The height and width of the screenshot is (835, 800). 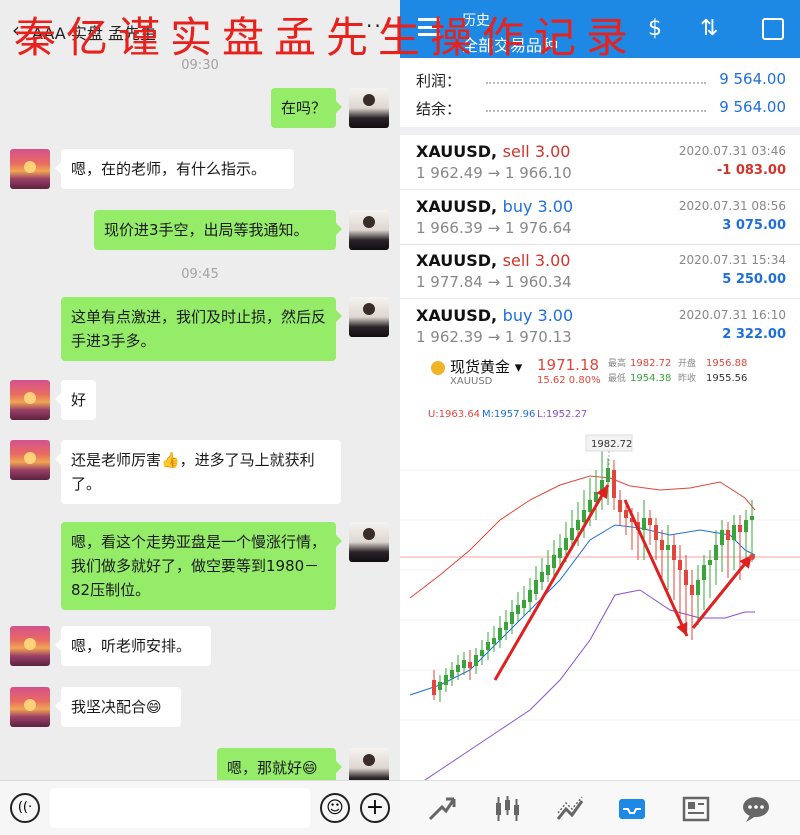 What do you see at coordinates (200, 274) in the screenshot?
I see `timestamp: 09:45` at bounding box center [200, 274].